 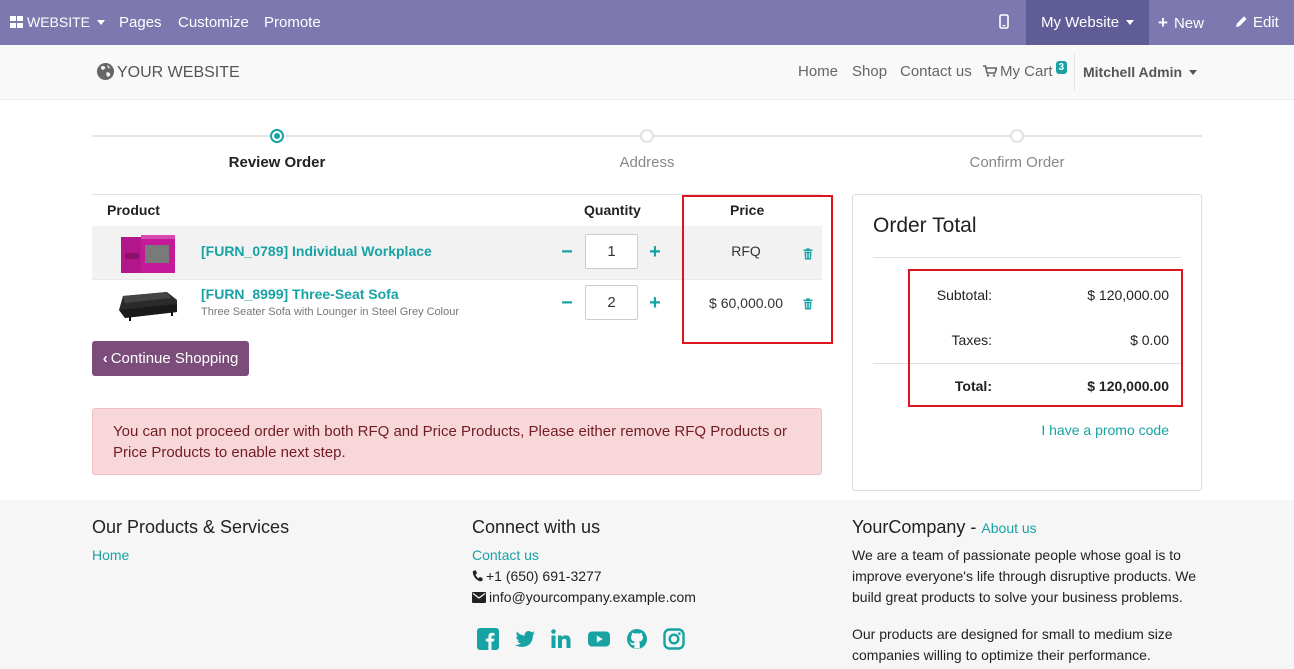 I want to click on promo-code-link: I have a promo code, so click(x=1060, y=430).